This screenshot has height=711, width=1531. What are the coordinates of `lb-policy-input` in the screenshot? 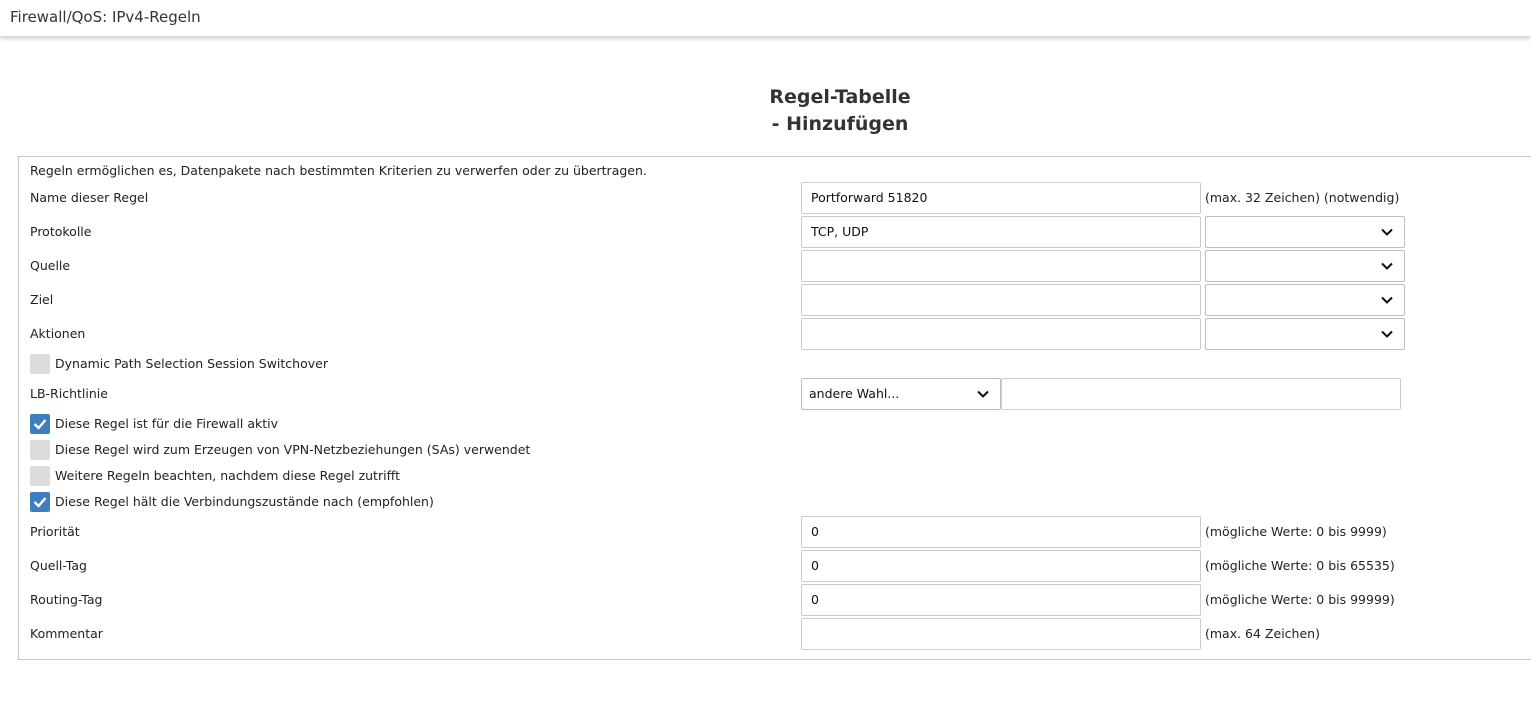 It's located at (1201, 394).